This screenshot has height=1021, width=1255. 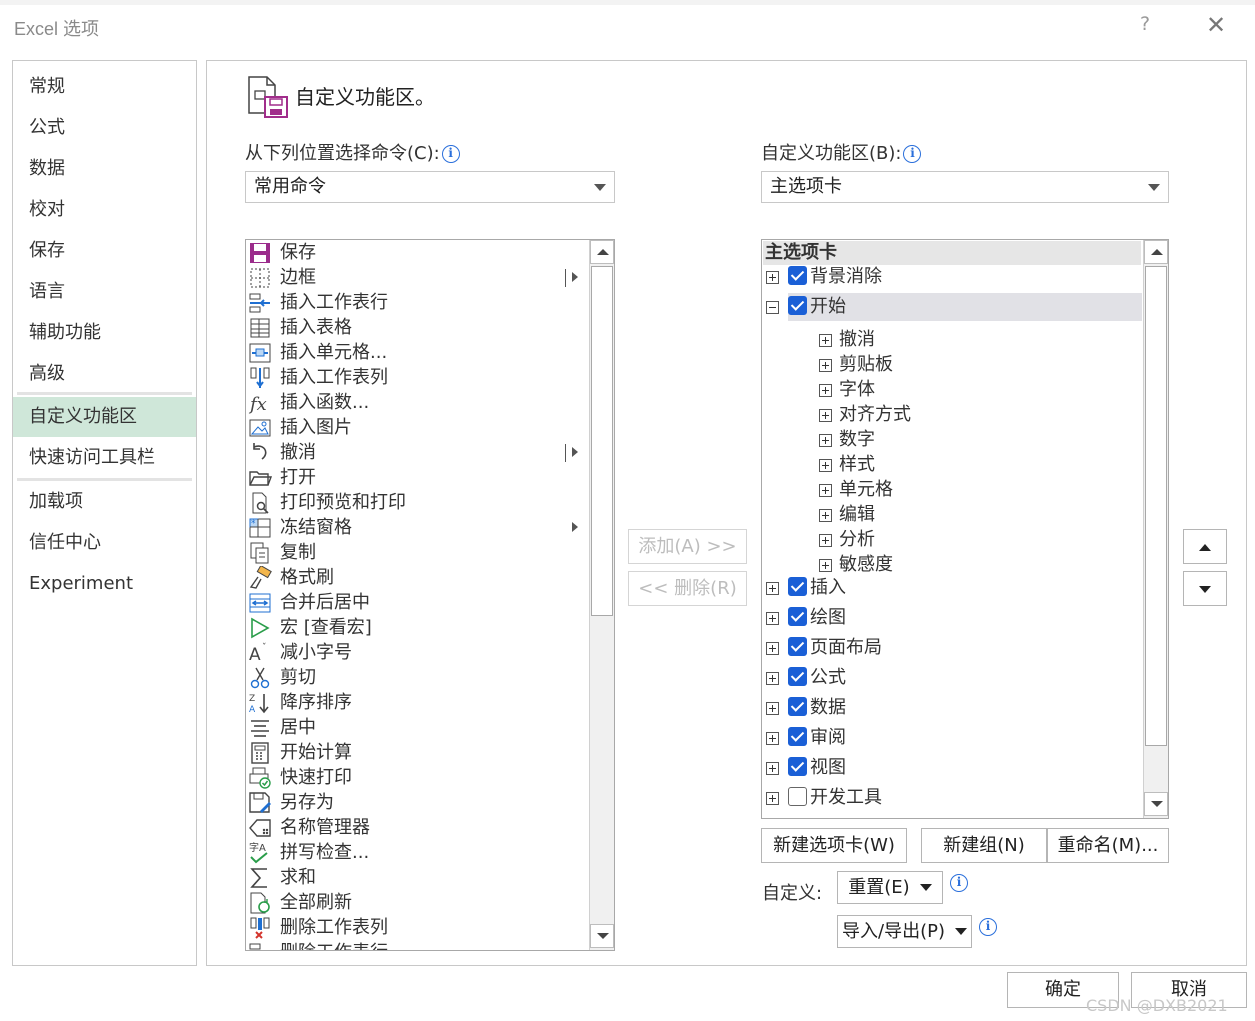 What do you see at coordinates (416, 802) in the screenshot?
I see `command-item: 另存为` at bounding box center [416, 802].